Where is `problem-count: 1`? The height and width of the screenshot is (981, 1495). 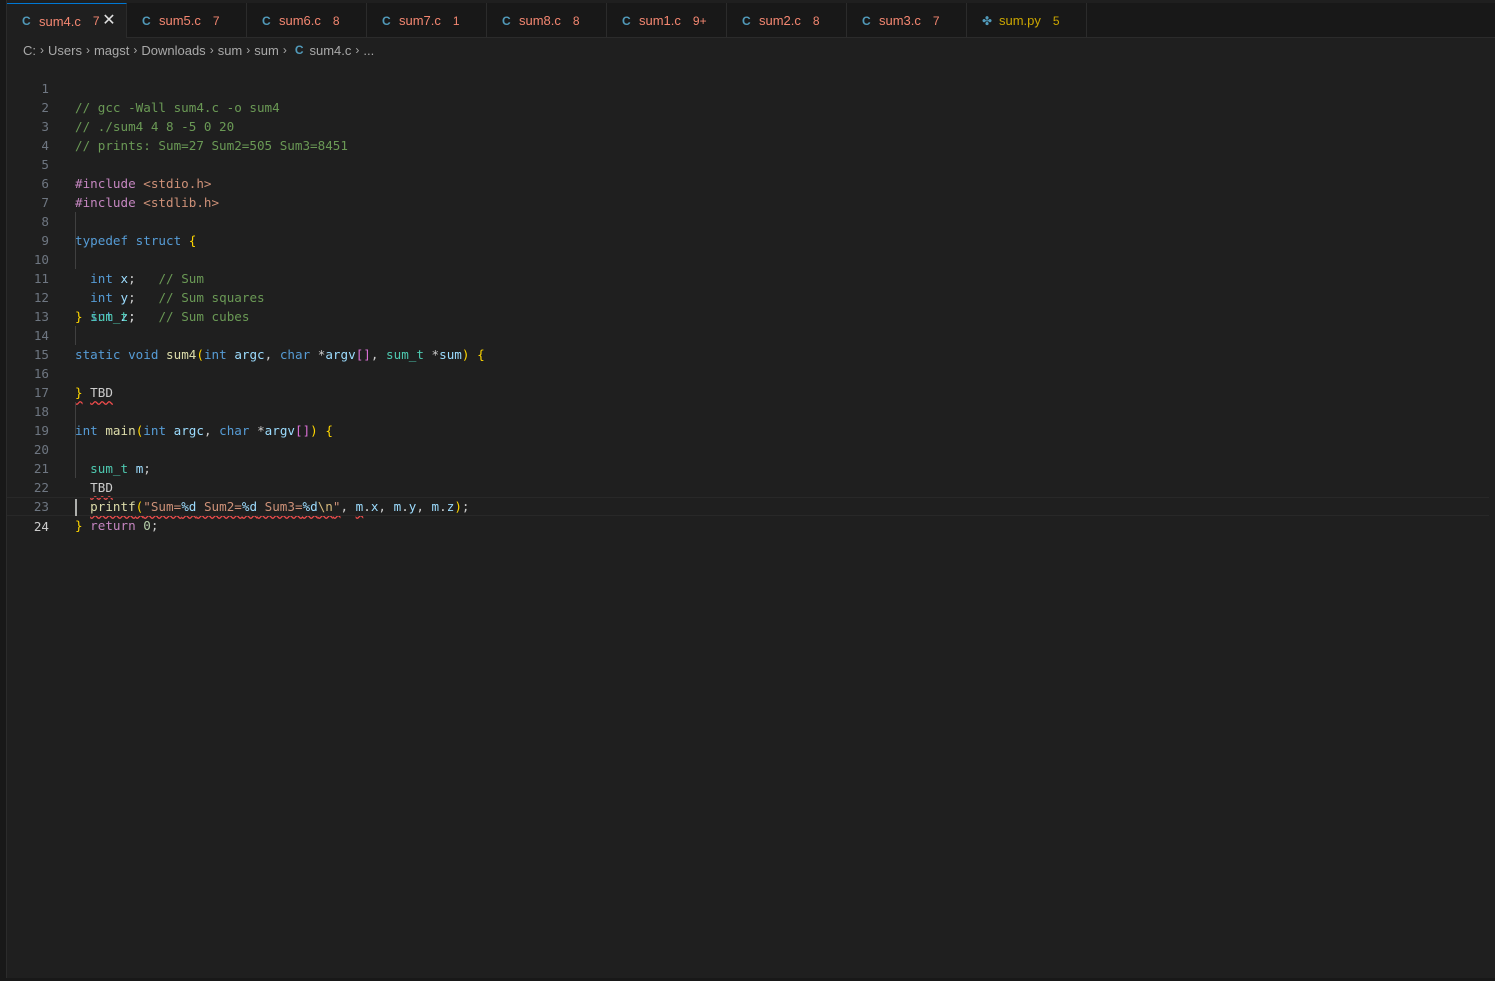
problem-count: 1 is located at coordinates (456, 20).